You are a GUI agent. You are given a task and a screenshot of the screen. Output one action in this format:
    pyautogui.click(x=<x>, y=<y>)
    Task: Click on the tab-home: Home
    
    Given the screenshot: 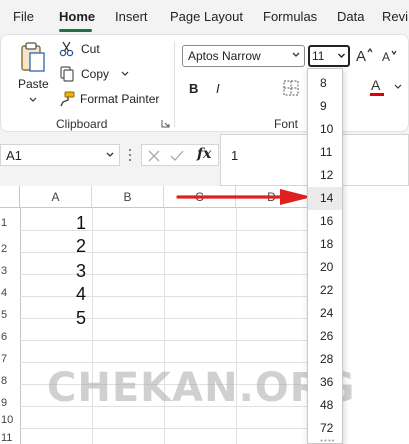 What is the action you would take?
    pyautogui.click(x=77, y=16)
    